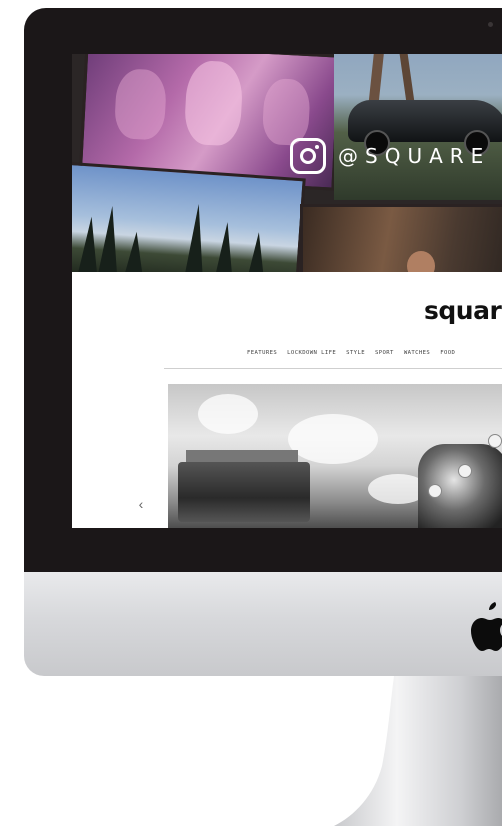  I want to click on apple-logo-icon, so click(486, 626).